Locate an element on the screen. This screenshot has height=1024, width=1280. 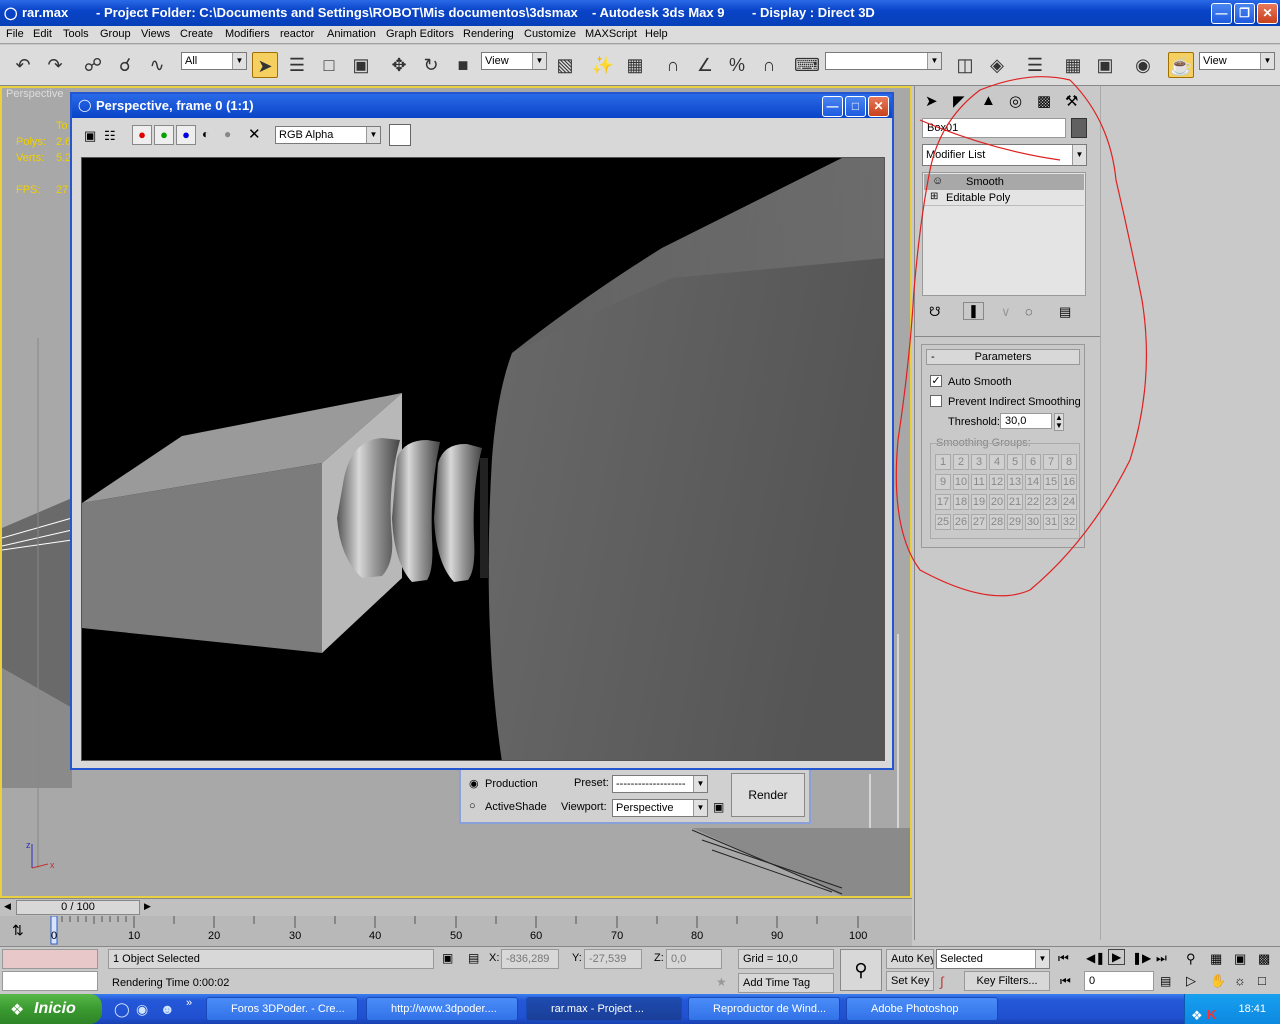
menu-animation: Animation is located at coordinates (351, 34).